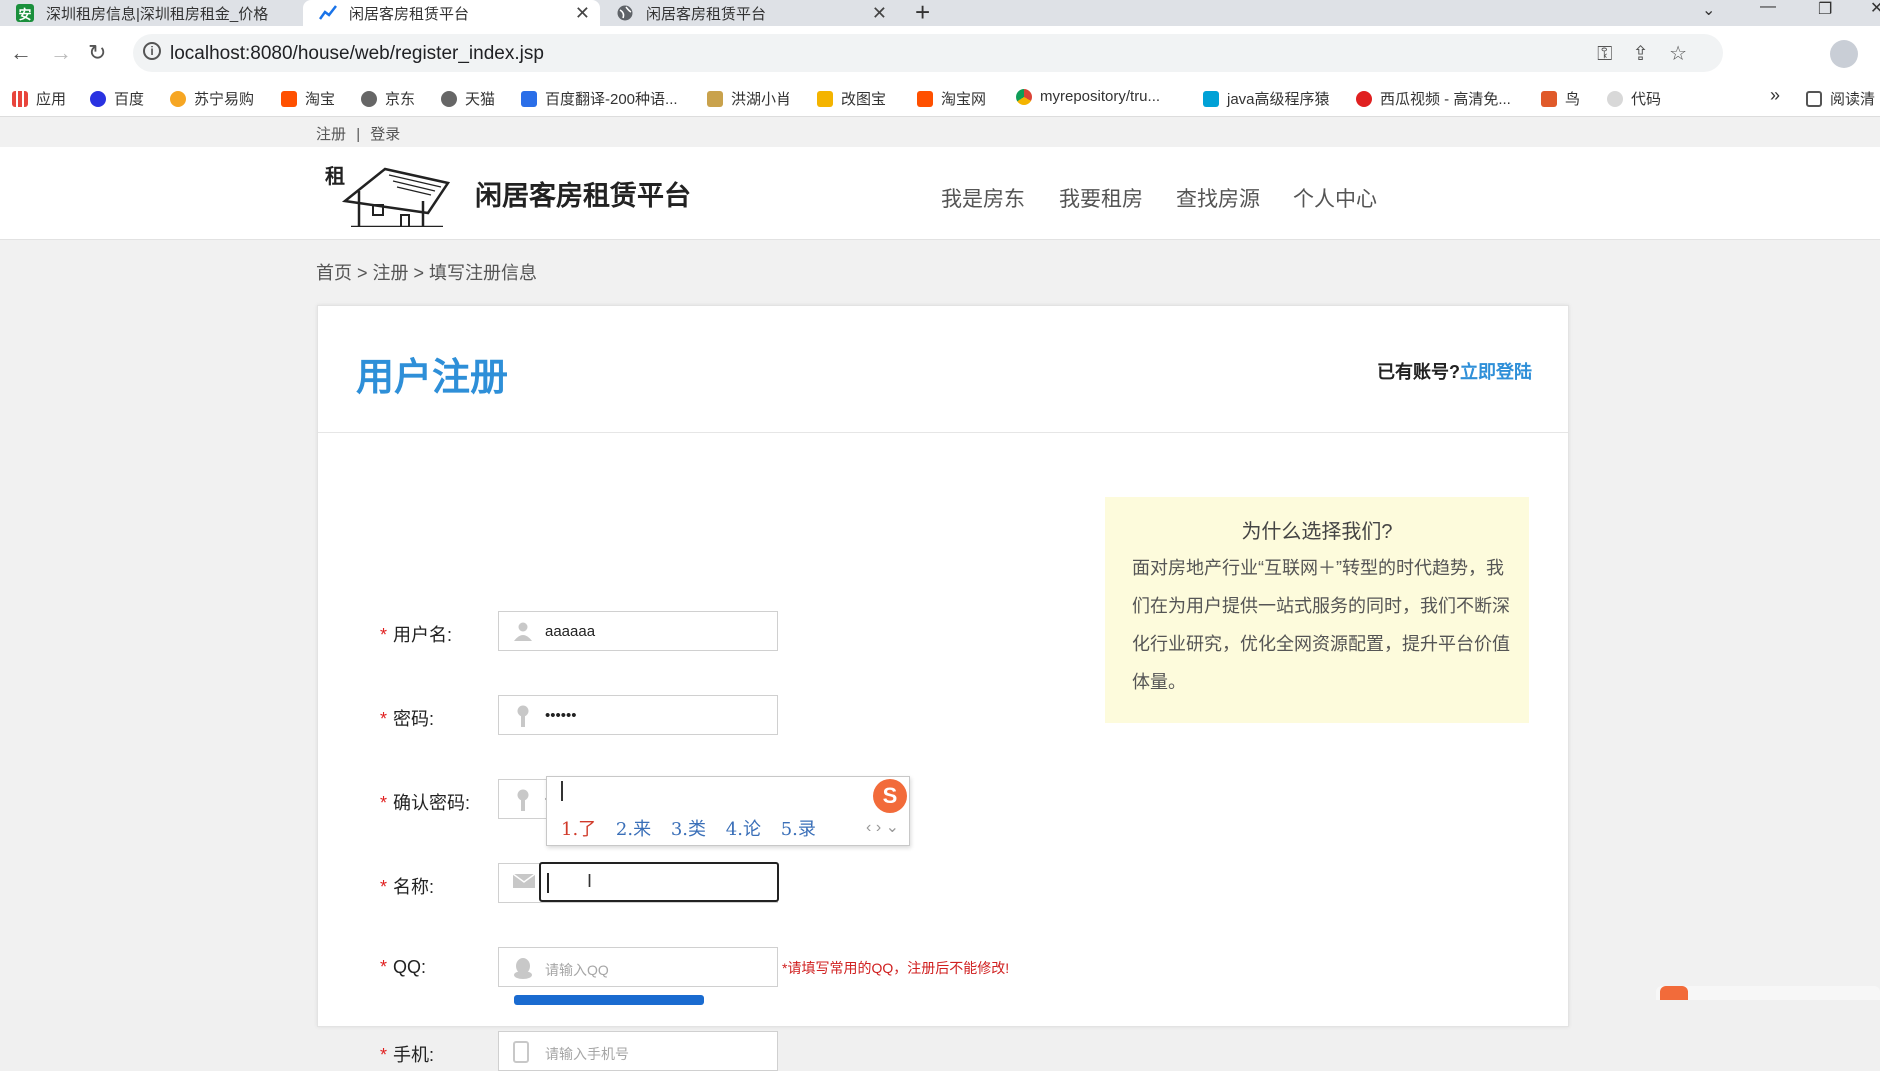  I want to click on bookmarks-overflow-icon: », so click(1775, 95).